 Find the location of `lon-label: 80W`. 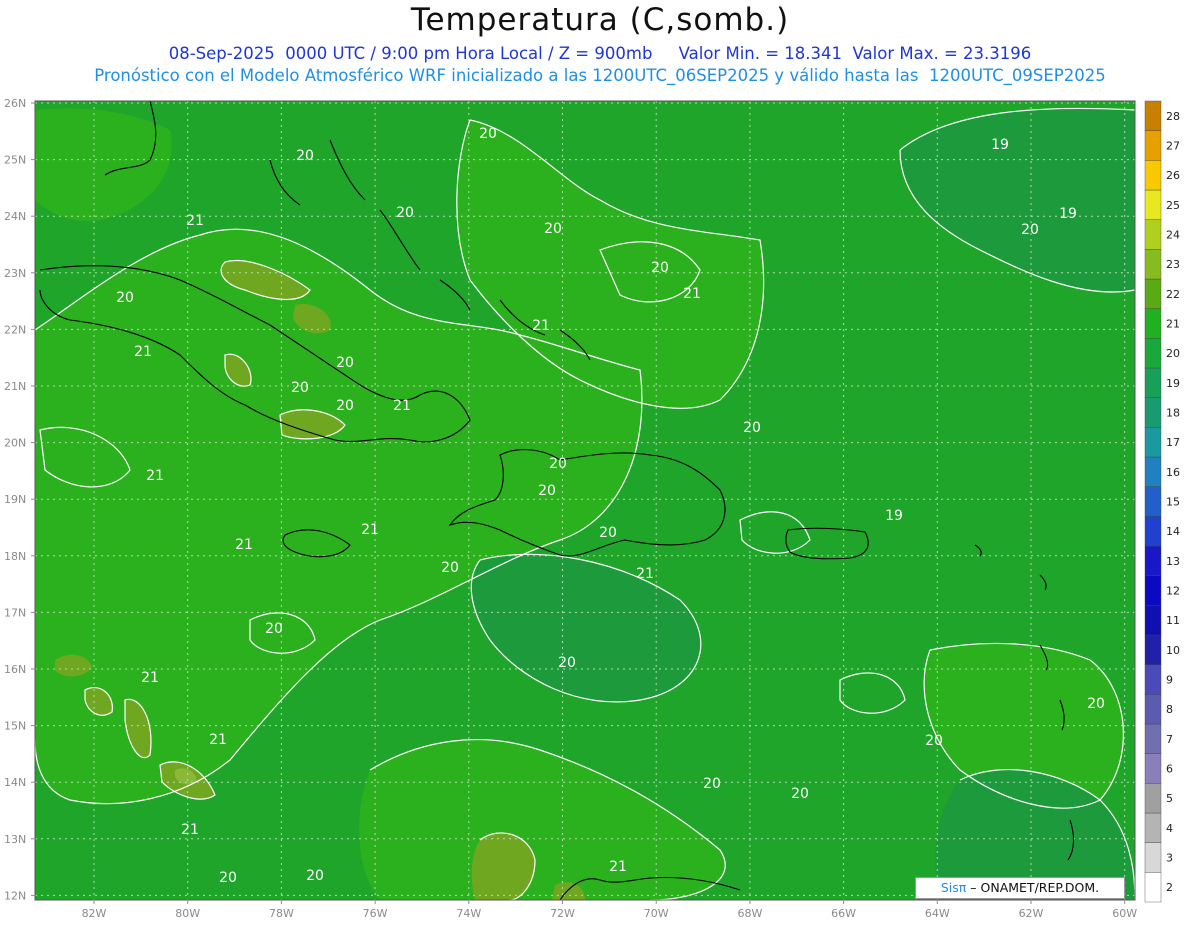

lon-label: 80W is located at coordinates (187, 913).